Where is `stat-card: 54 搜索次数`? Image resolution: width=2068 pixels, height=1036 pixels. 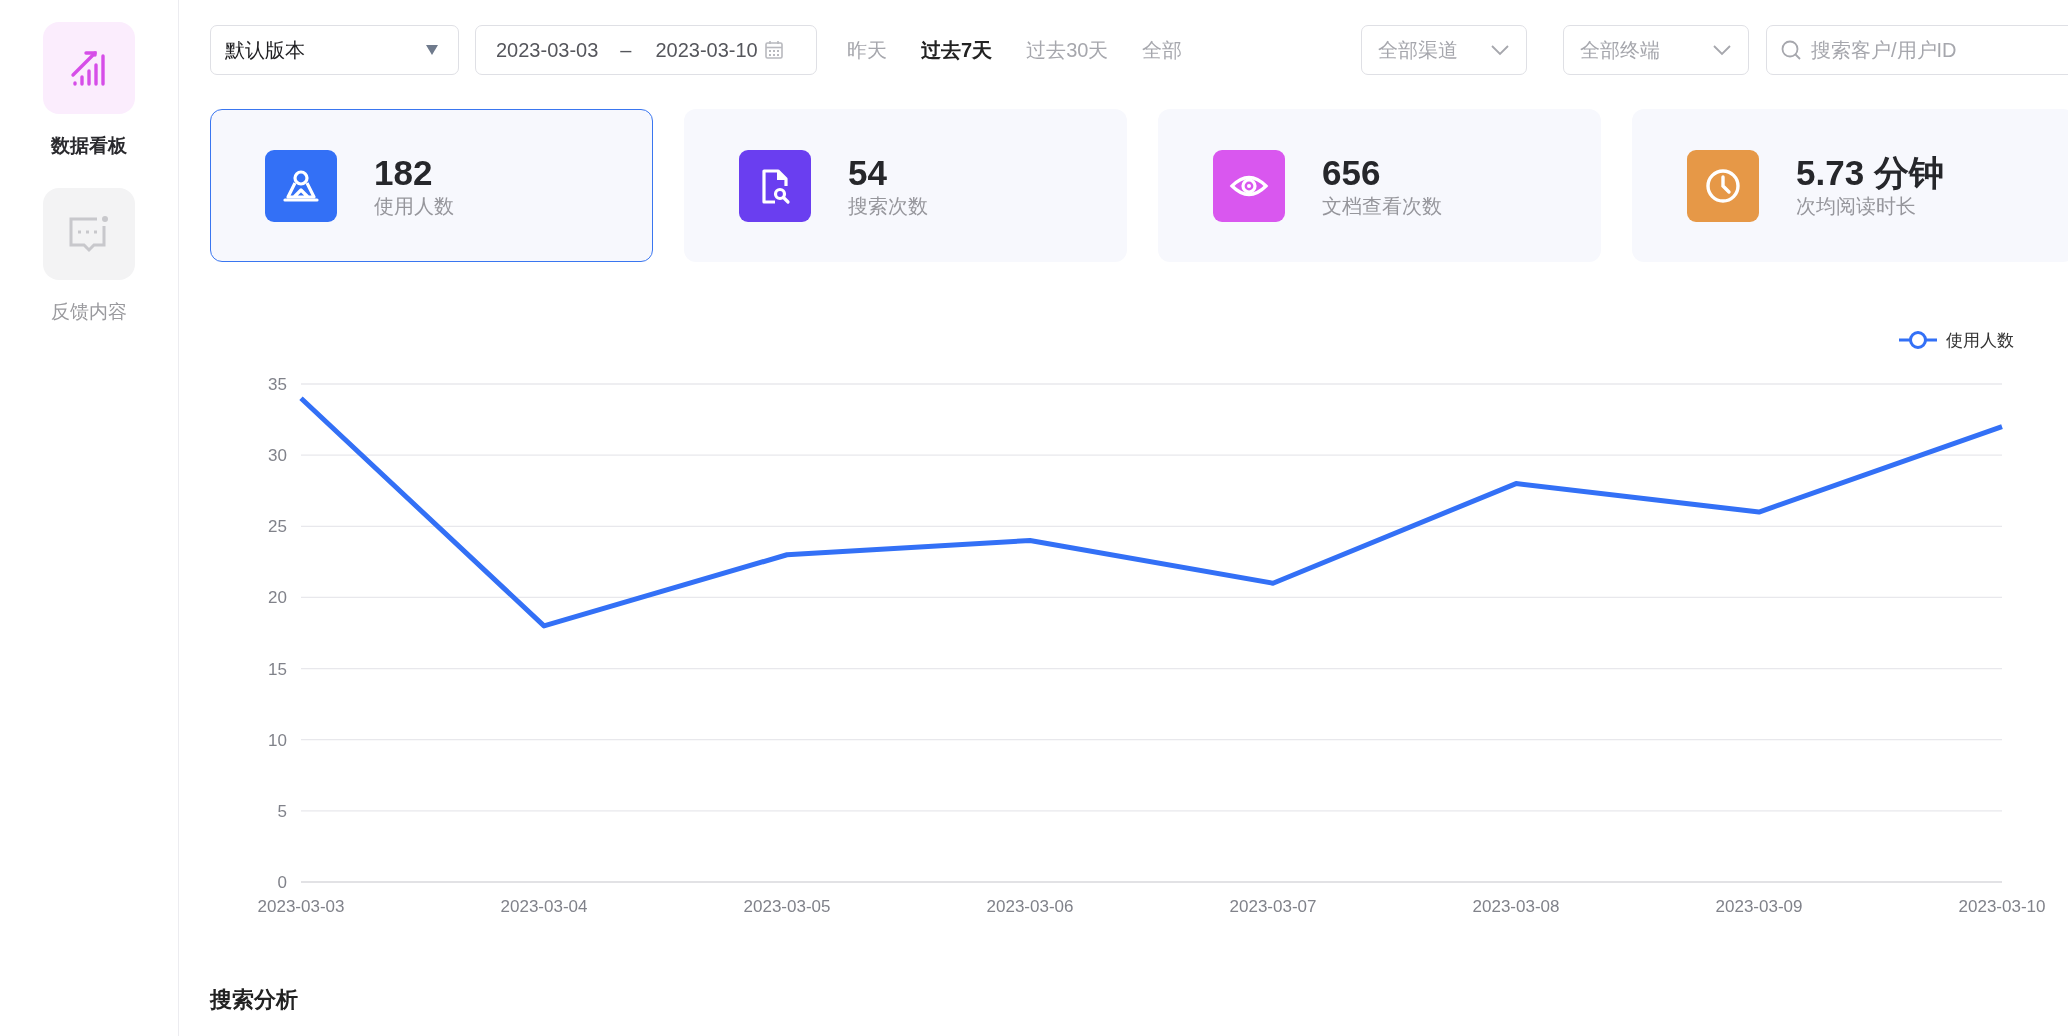
stat-card: 54 搜索次数 is located at coordinates (905, 185).